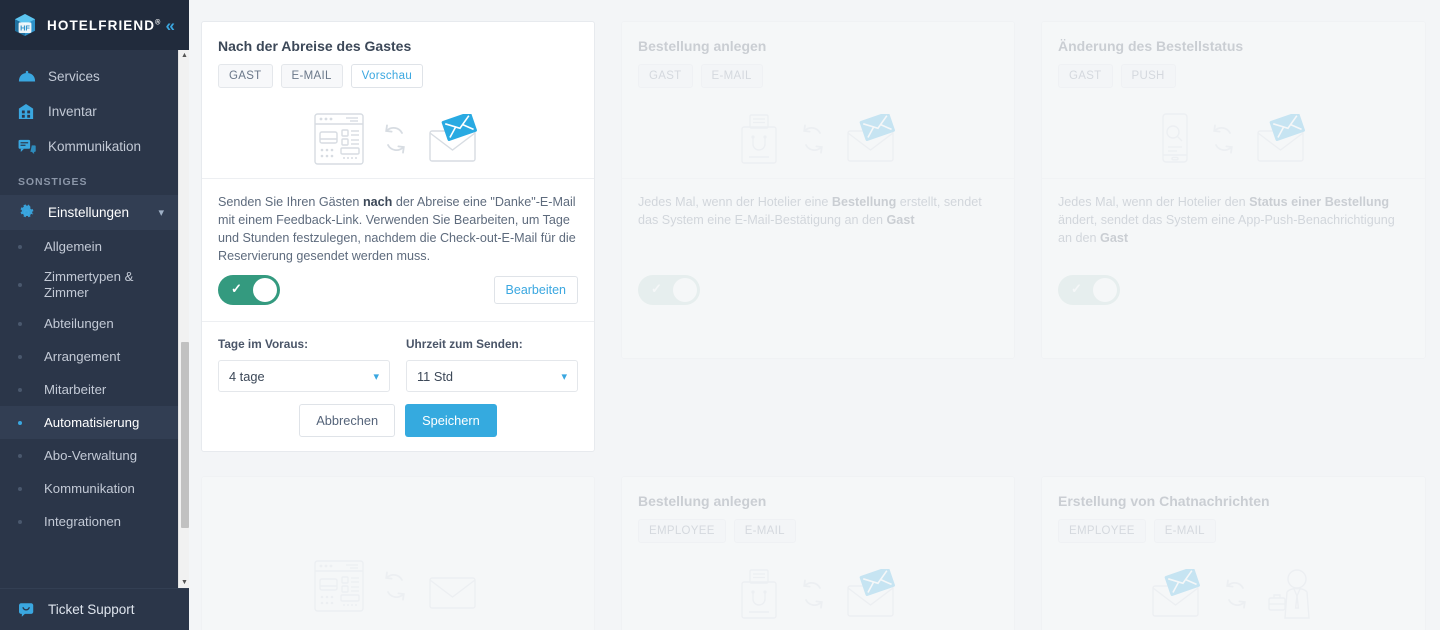 This screenshot has width=1440, height=630. I want to click on sidebar-subitem-allgemein: Allgemein, so click(89, 246).